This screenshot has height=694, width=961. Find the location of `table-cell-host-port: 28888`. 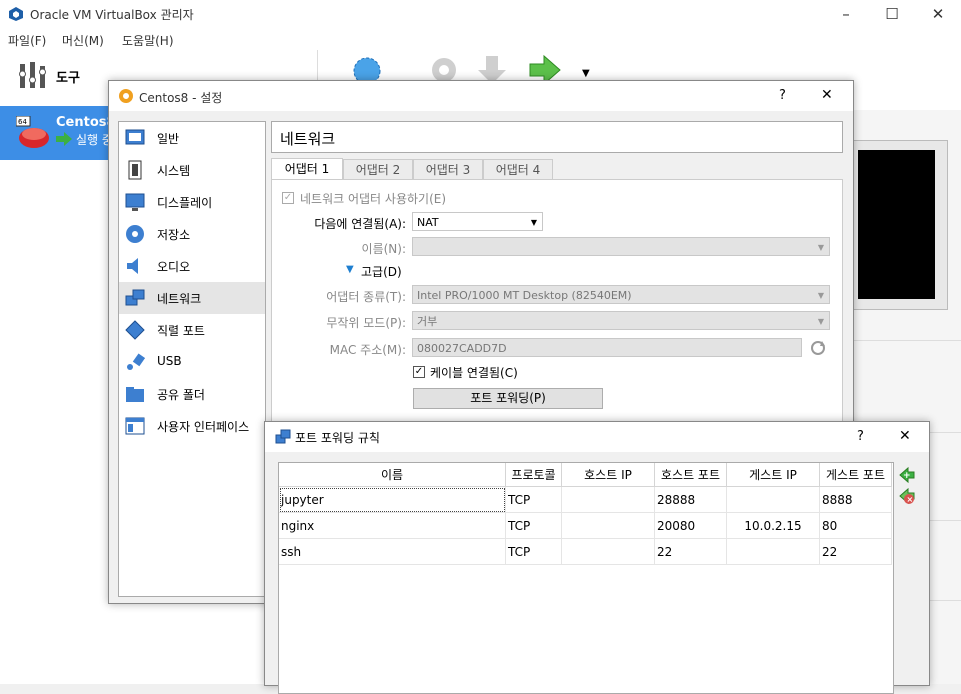

table-cell-host-port: 28888 is located at coordinates (691, 500).